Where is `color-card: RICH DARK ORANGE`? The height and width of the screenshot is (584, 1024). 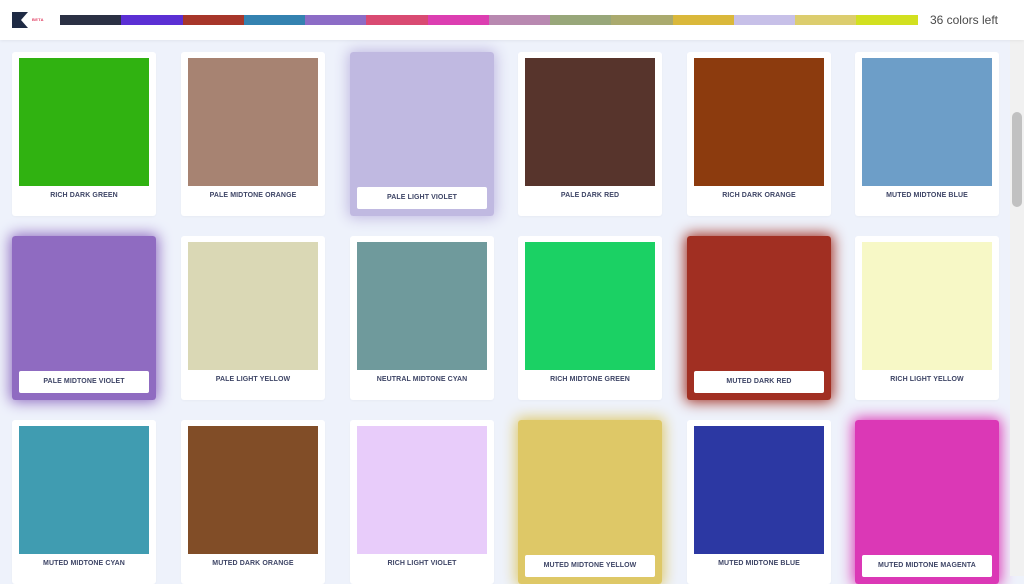
color-card: RICH DARK ORANGE is located at coordinates (759, 134).